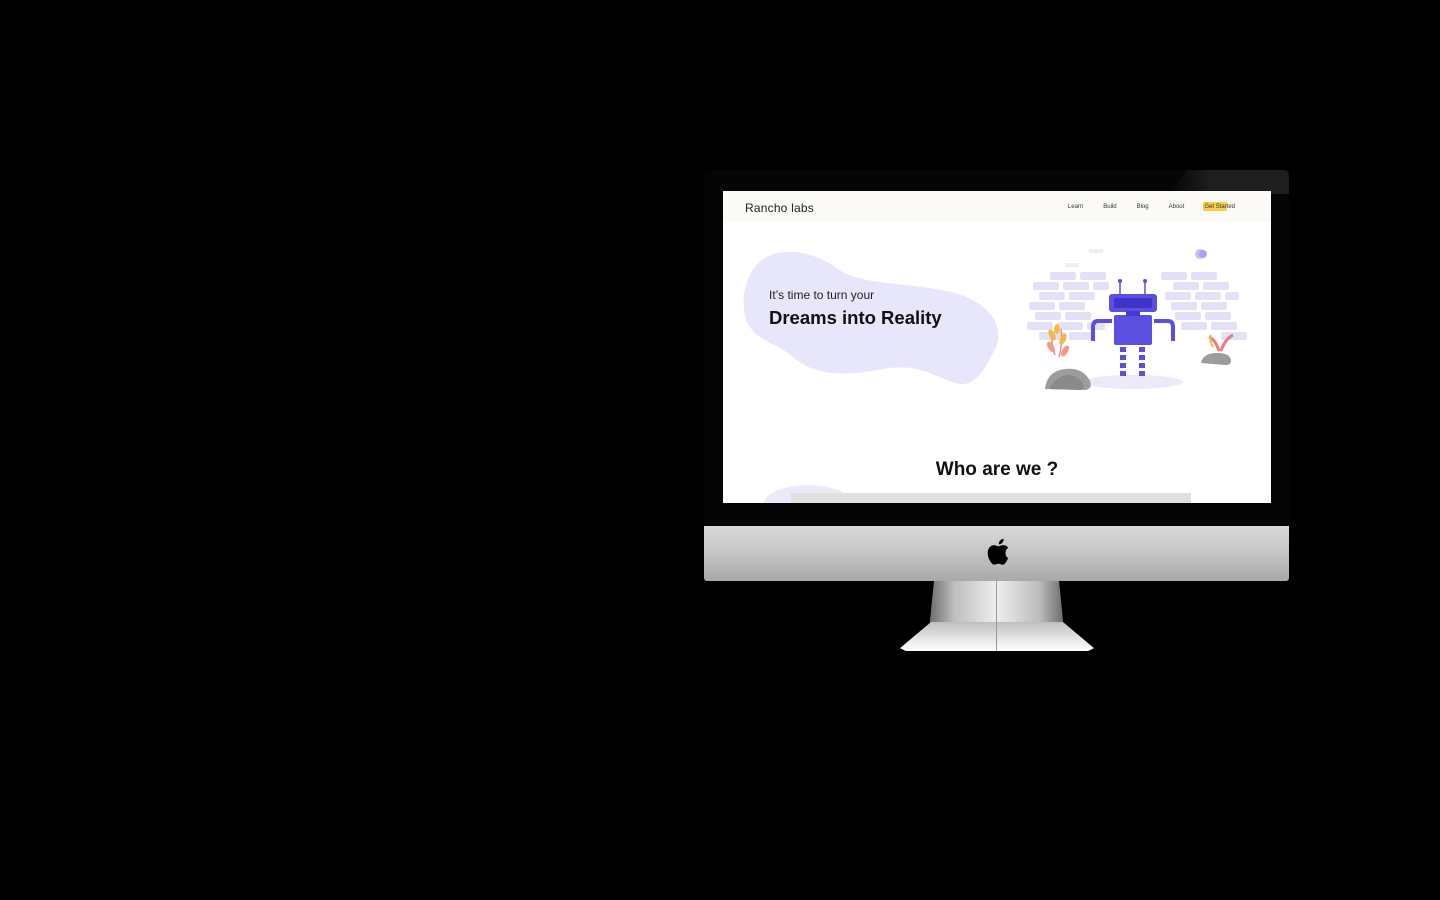 The height and width of the screenshot is (900, 1440). I want to click on nav-about: About, so click(1177, 207).